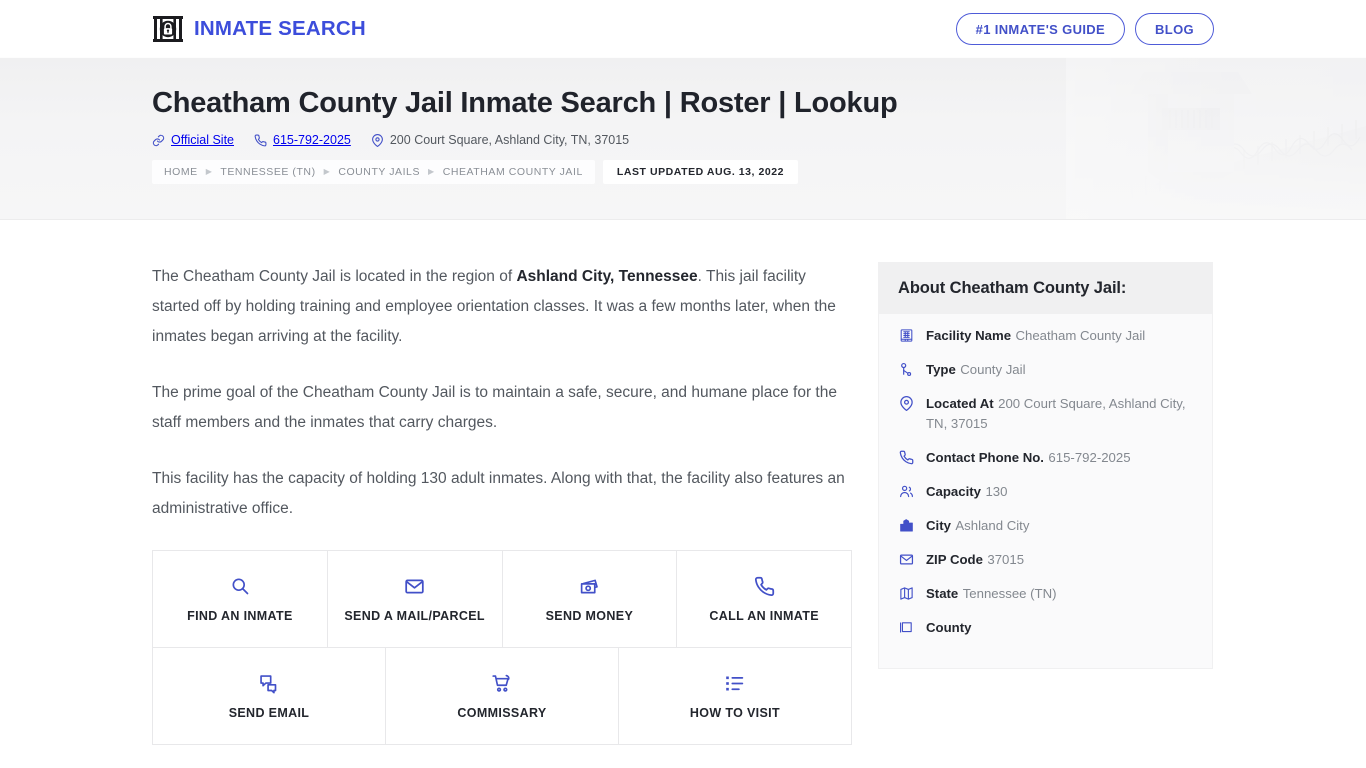 This screenshot has height=768, width=1366. Describe the element at coordinates (764, 599) in the screenshot. I see `tile-call-an-inmate: CALL AN INMATE` at that location.